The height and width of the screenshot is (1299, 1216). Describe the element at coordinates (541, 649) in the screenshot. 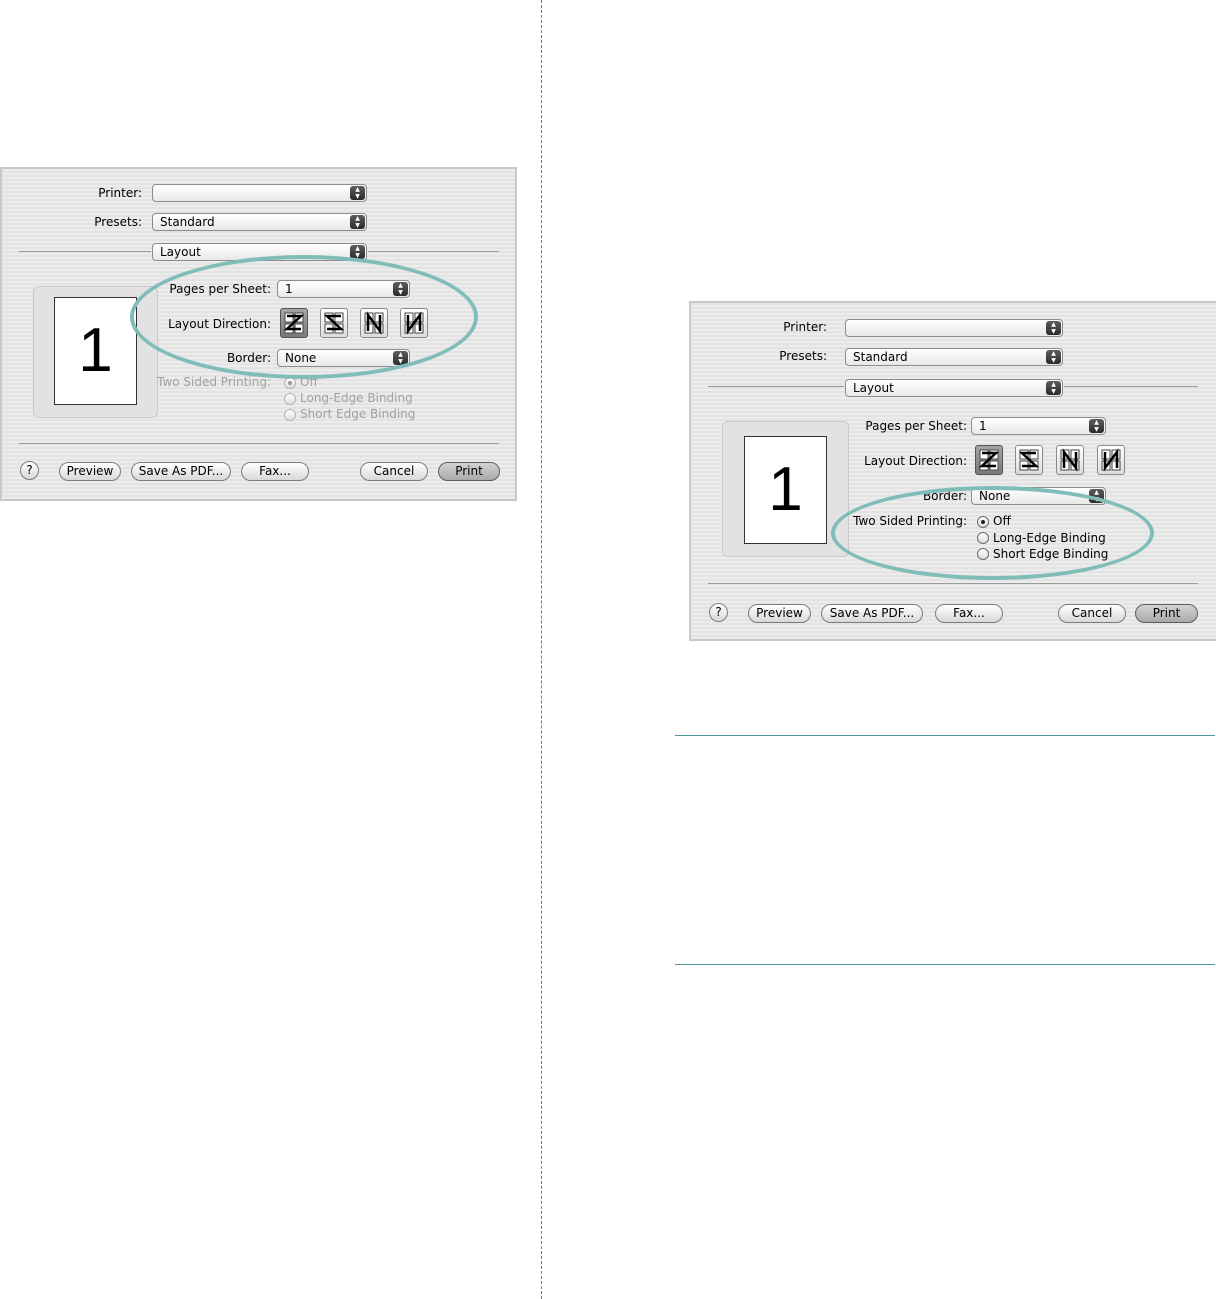

I see `column-divider` at that location.